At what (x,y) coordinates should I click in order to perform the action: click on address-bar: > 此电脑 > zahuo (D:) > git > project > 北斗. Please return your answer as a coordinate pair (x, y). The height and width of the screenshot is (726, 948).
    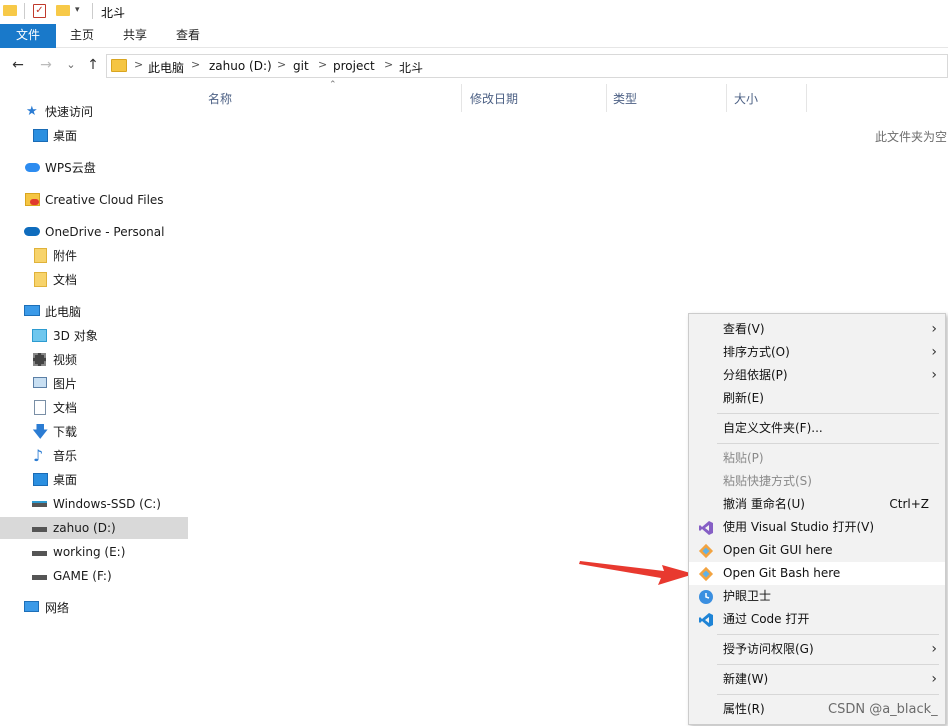
    Looking at the image, I should click on (527, 66).